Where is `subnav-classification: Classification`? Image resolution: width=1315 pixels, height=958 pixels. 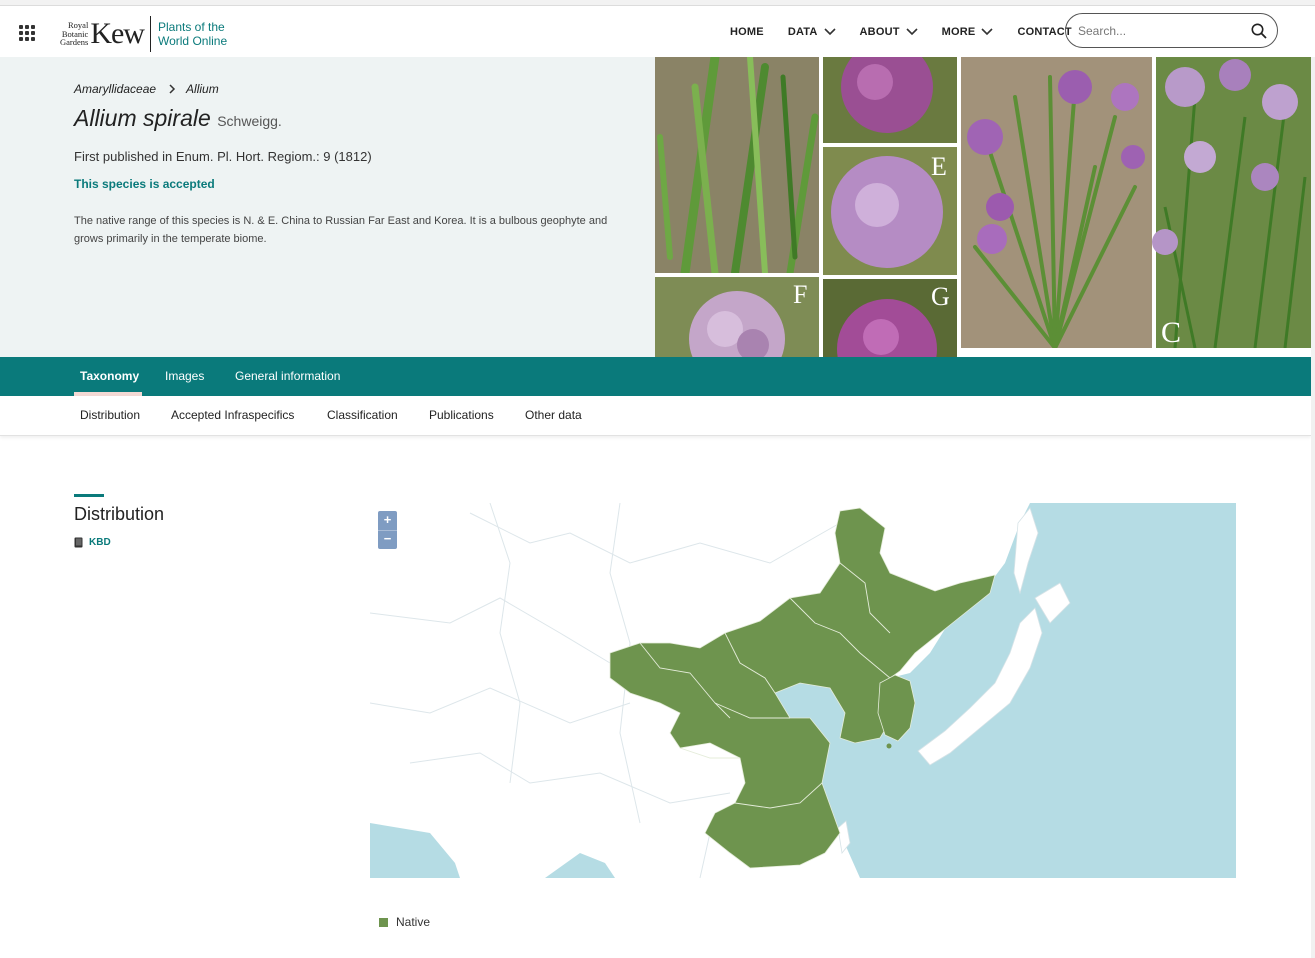 subnav-classification: Classification is located at coordinates (362, 415).